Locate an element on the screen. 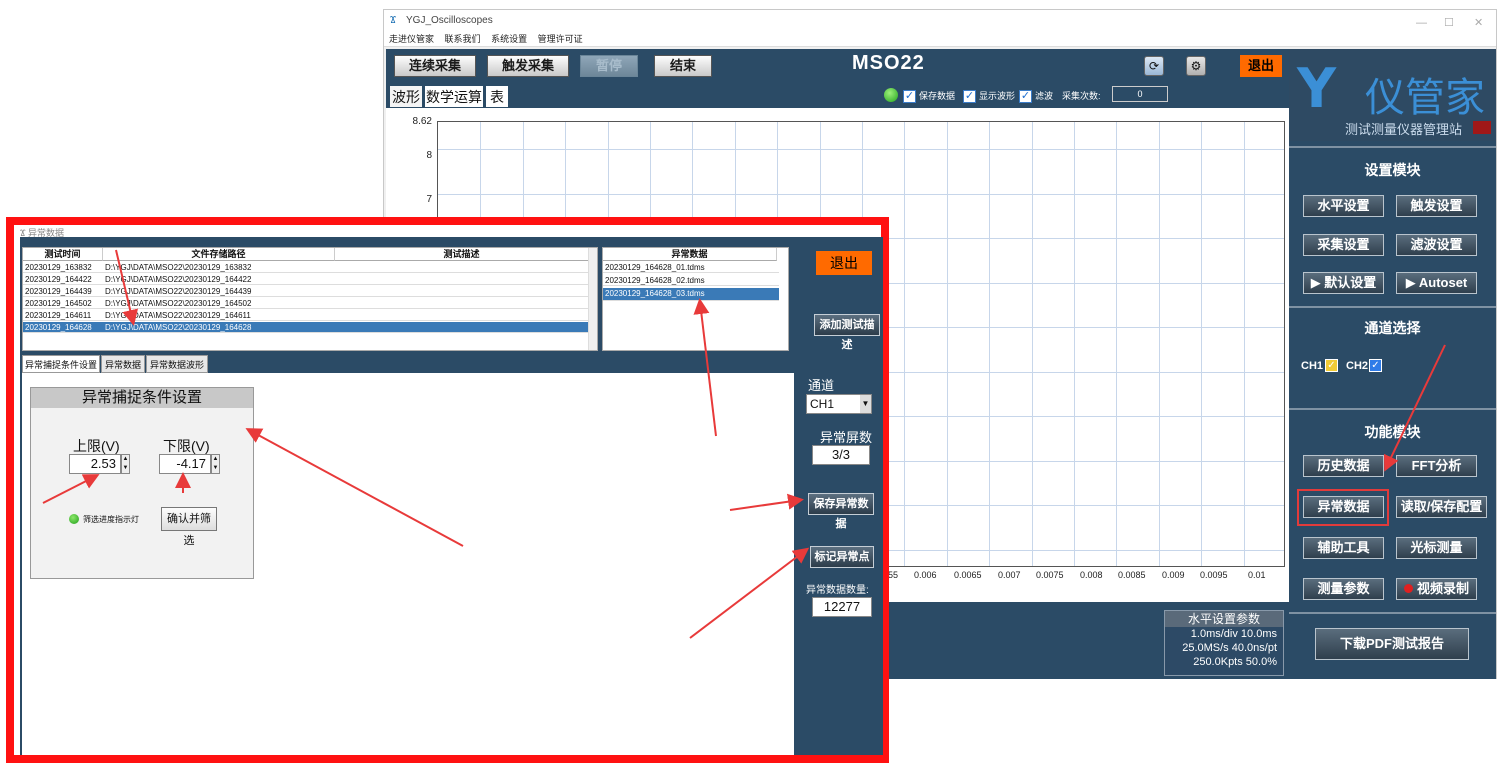  show-wave-checkbox: ✓ is located at coordinates (969, 96).